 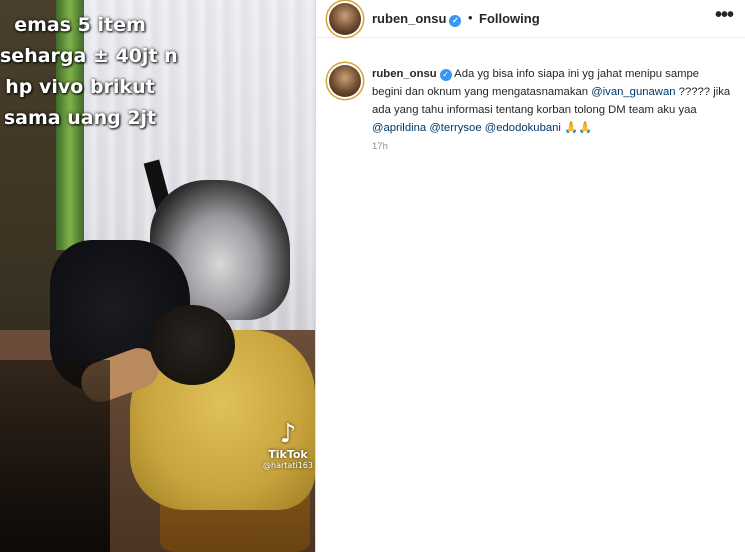 What do you see at coordinates (288, 465) in the screenshot?
I see `tiktok-handle: @hartati163` at bounding box center [288, 465].